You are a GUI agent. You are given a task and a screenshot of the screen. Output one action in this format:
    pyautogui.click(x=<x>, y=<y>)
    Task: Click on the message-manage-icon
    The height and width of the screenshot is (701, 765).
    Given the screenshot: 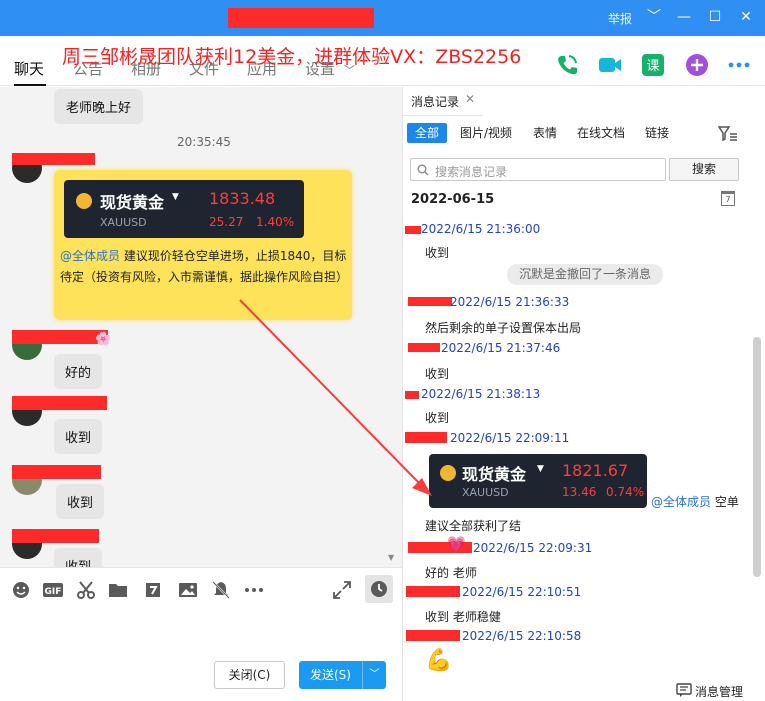 What is the action you would take?
    pyautogui.click(x=684, y=690)
    